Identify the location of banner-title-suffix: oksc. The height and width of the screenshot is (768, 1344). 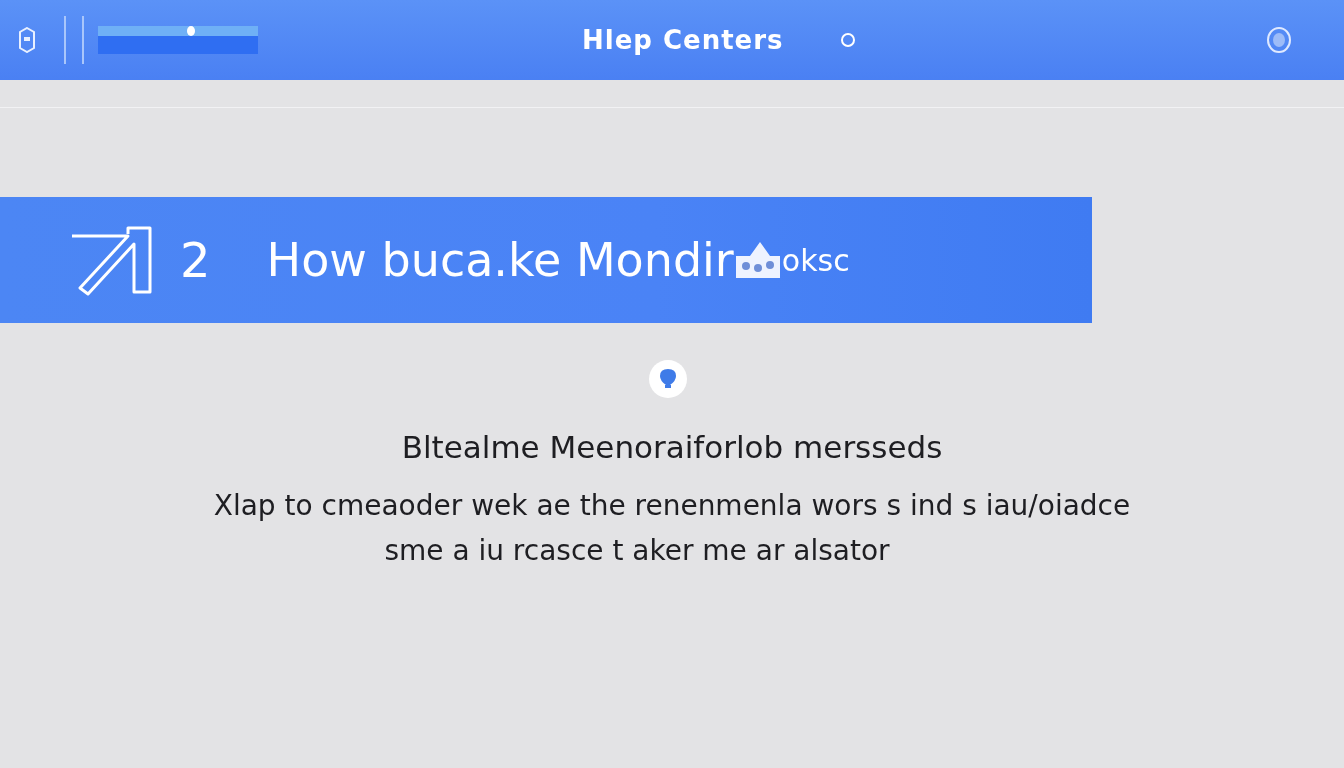
(815, 260).